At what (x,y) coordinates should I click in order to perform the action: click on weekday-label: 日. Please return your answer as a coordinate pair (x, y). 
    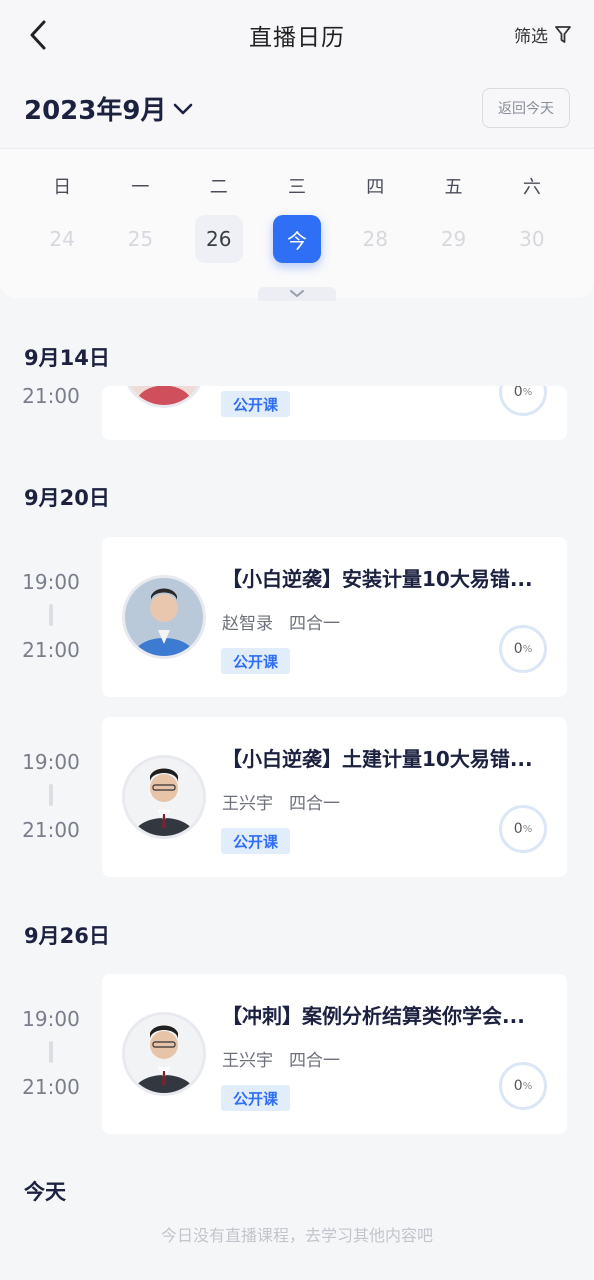
    Looking at the image, I should click on (62, 187).